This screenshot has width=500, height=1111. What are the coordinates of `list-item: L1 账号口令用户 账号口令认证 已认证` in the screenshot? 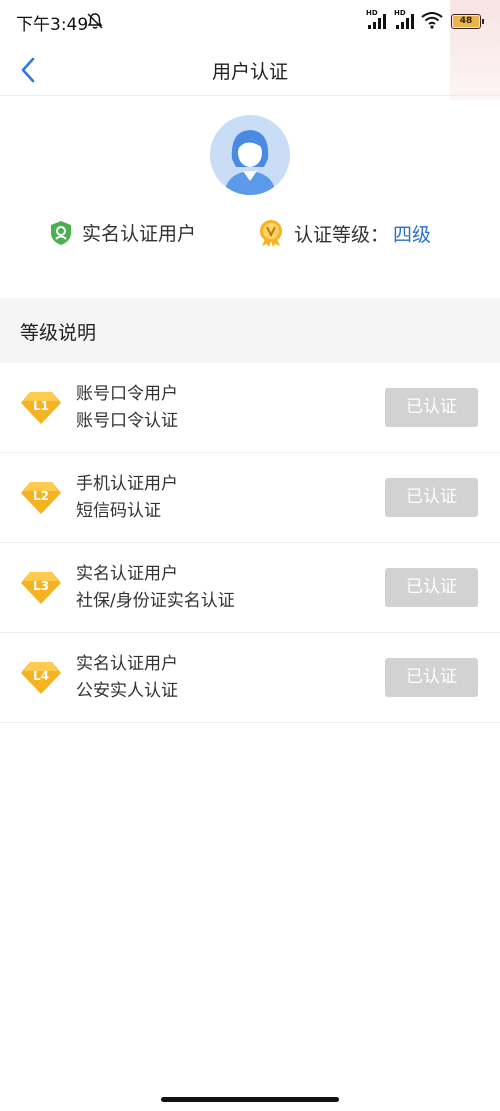 It's located at (250, 408).